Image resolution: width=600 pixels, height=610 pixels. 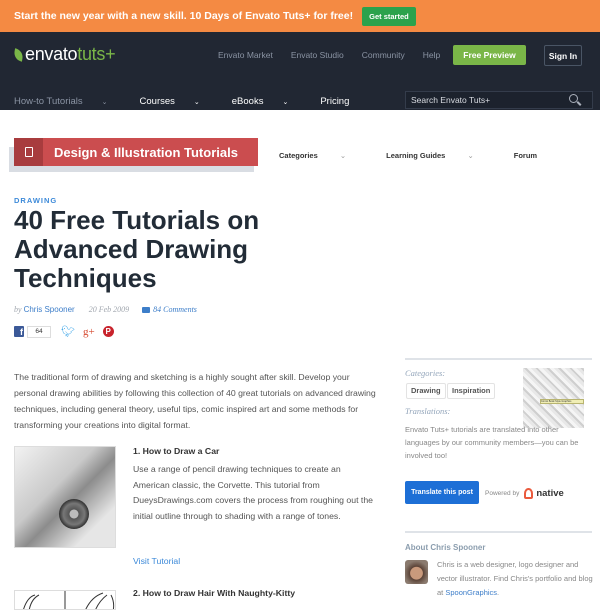 What do you see at coordinates (74, 514) in the screenshot?
I see `car-wheel-image` at bounding box center [74, 514].